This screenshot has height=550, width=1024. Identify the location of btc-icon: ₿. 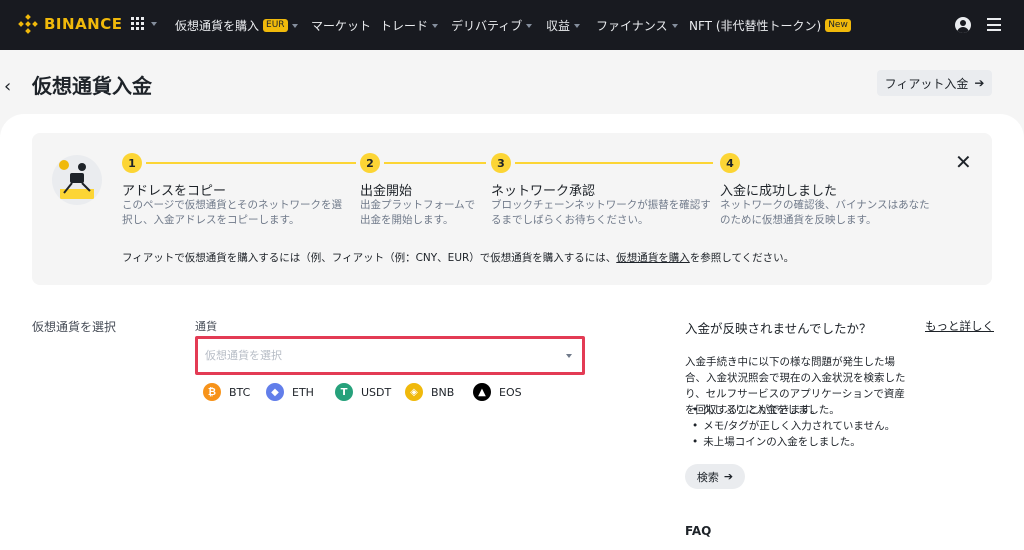
(212, 392).